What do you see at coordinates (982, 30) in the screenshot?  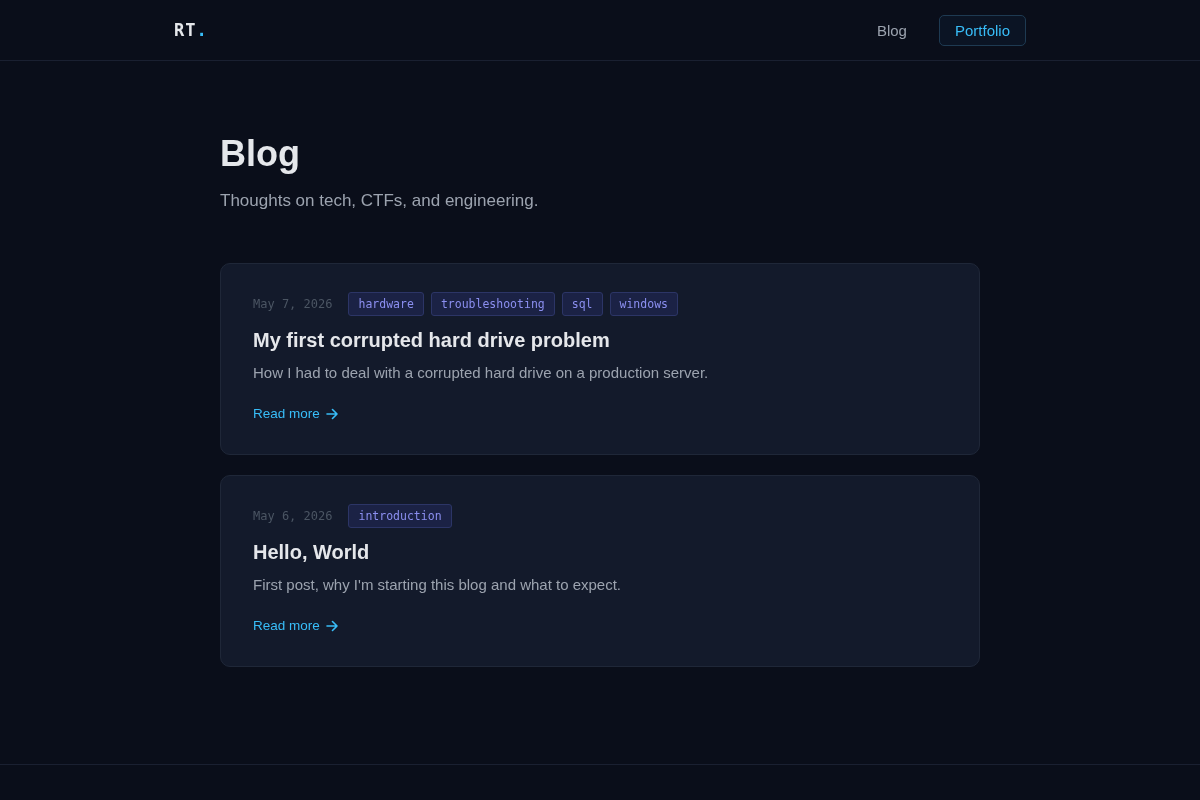 I see `portfolio-button: Portfolio` at bounding box center [982, 30].